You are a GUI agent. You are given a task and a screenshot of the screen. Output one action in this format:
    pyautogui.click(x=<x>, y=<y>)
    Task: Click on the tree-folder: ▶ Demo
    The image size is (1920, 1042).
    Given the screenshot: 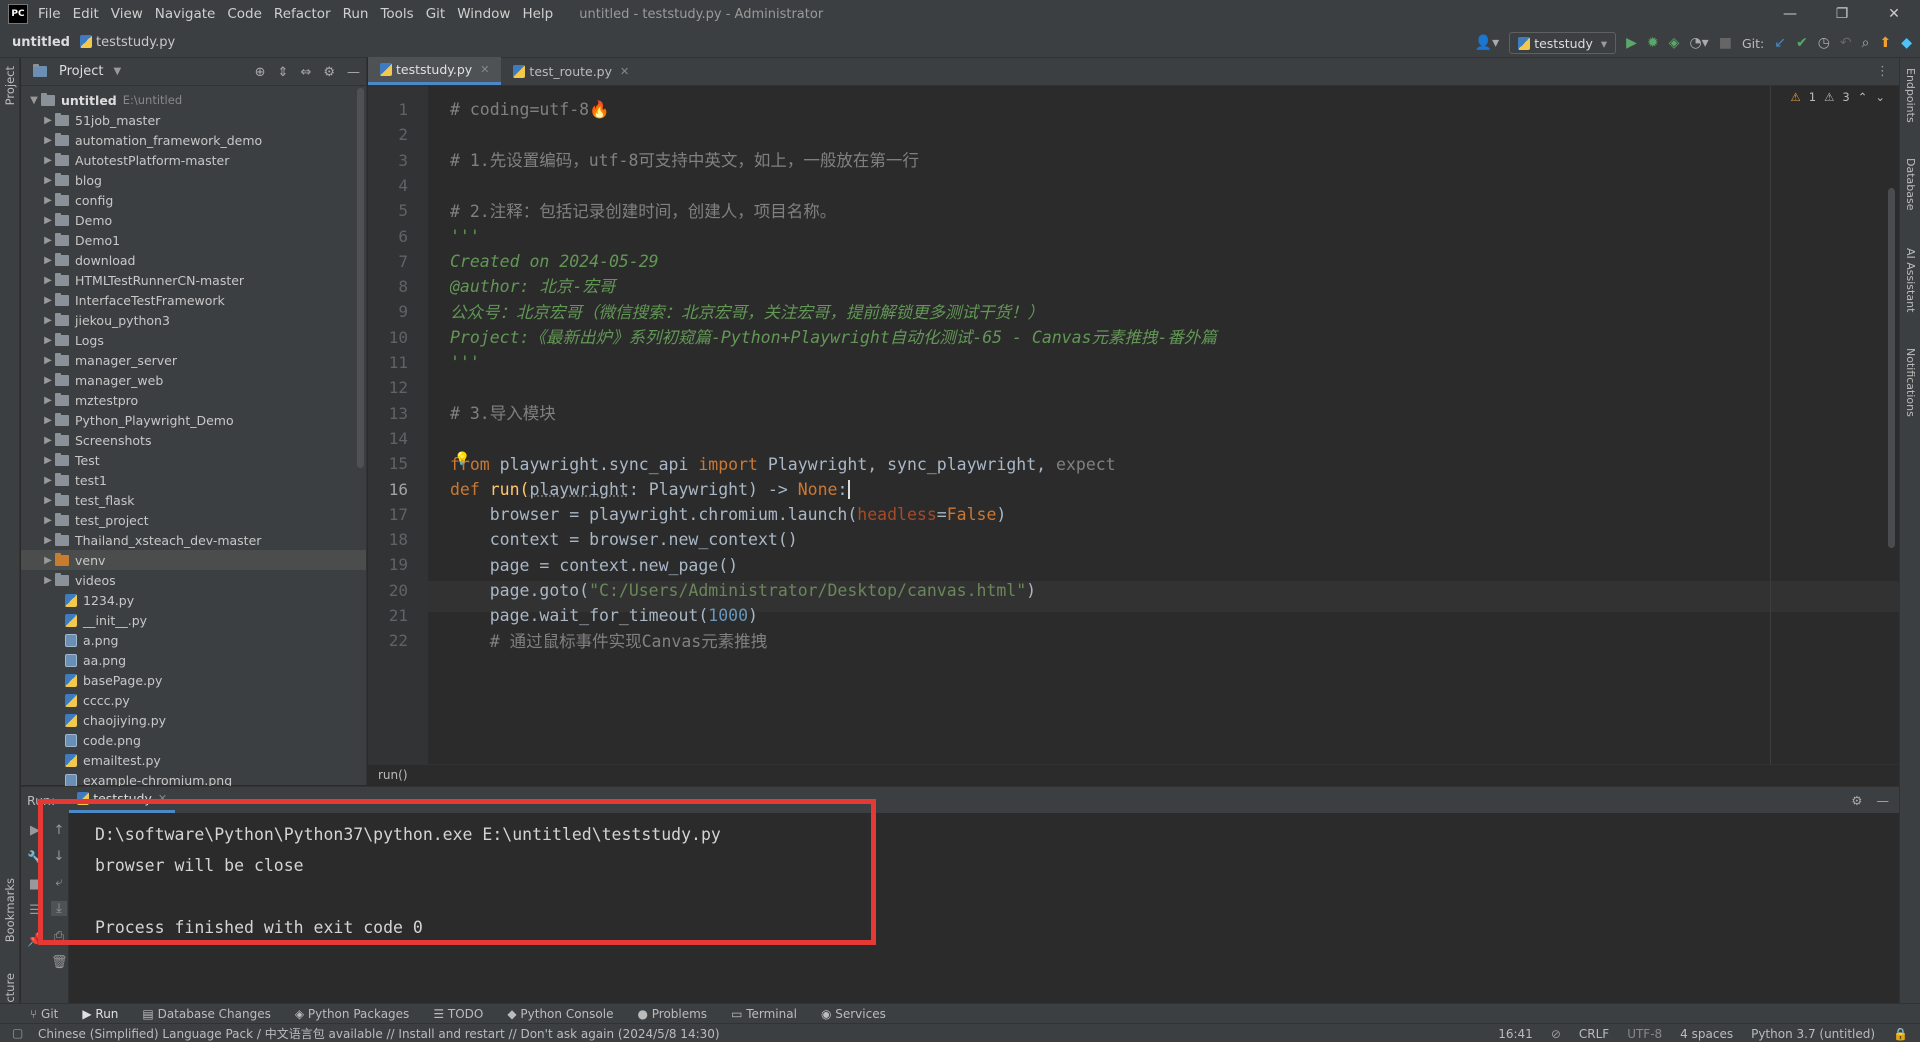 What is the action you would take?
    pyautogui.click(x=193, y=220)
    